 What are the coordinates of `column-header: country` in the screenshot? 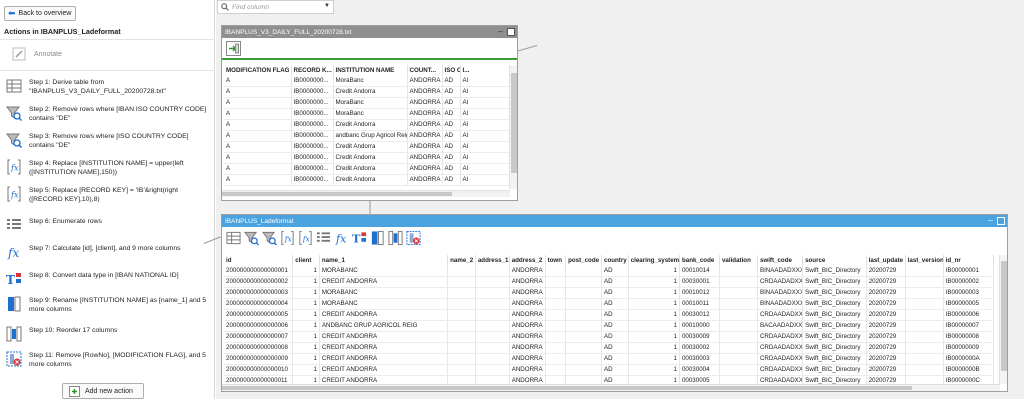 It's located at (615, 260).